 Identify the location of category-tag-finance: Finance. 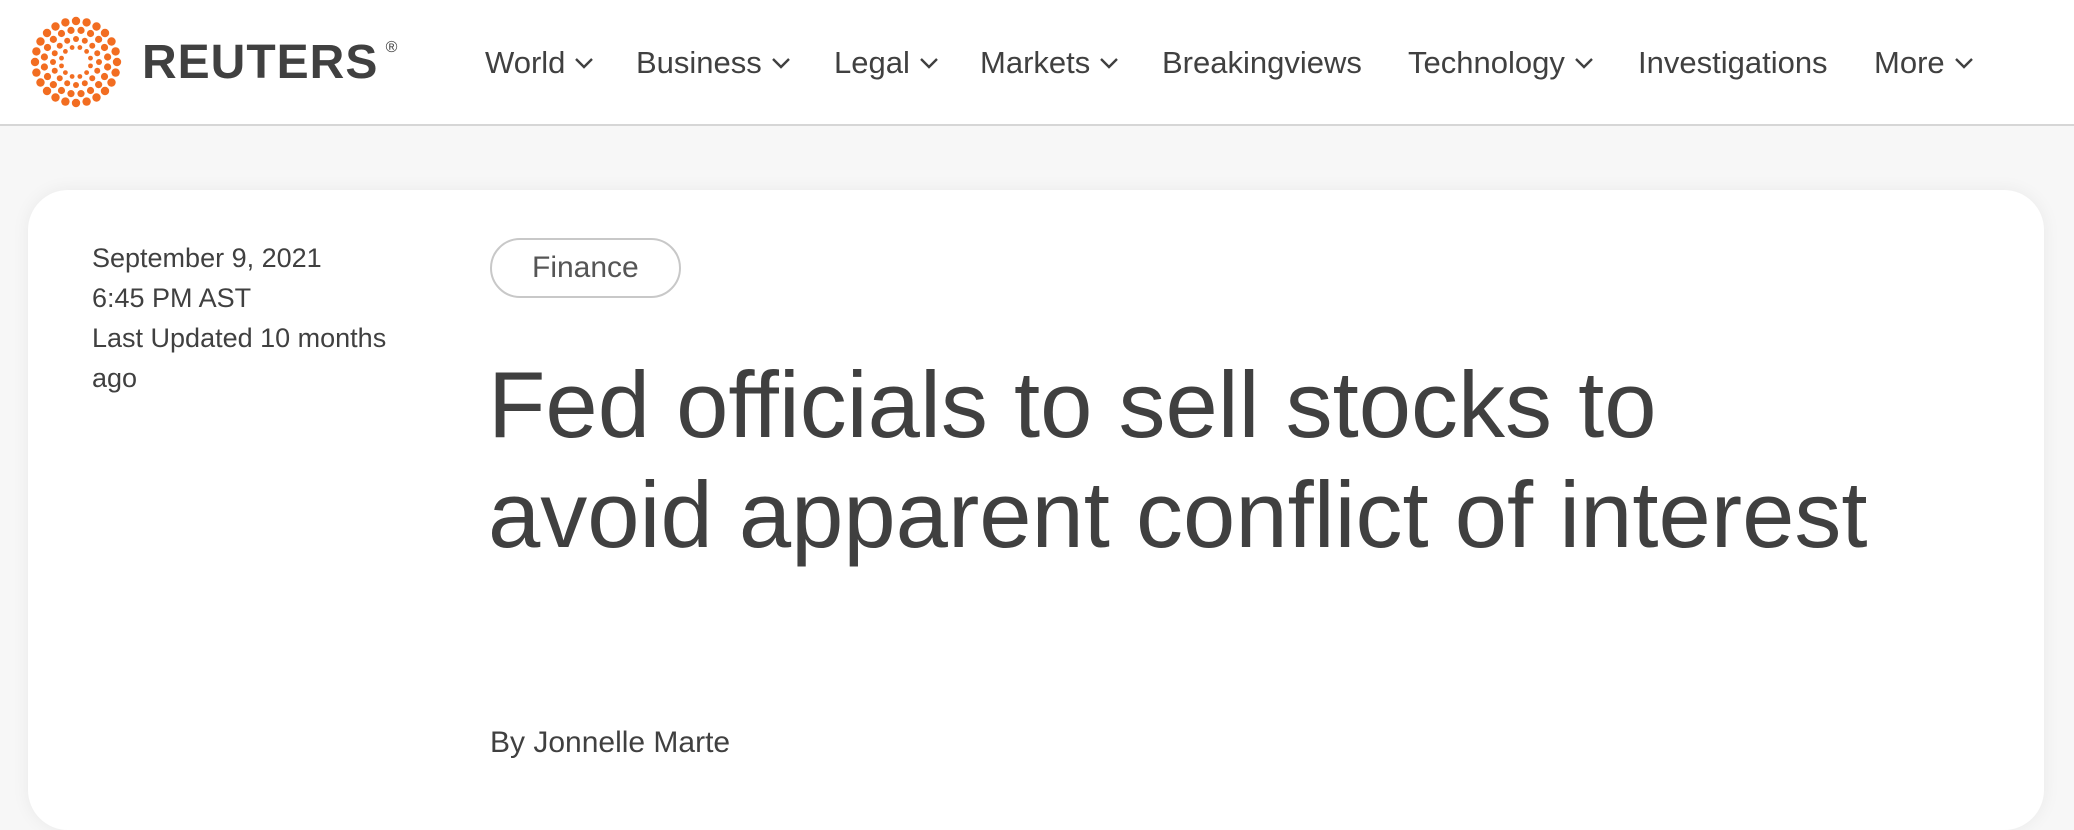
(585, 268).